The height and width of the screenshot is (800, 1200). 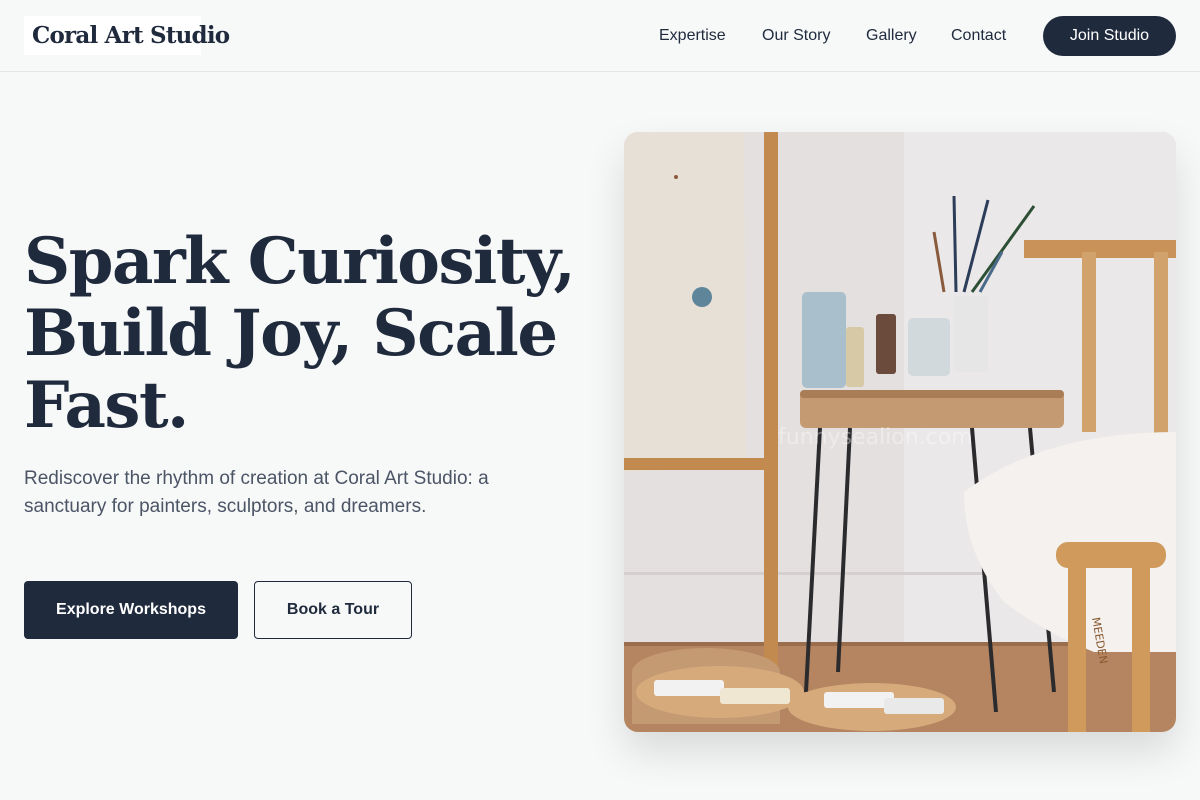 I want to click on brush, so click(x=955, y=244).